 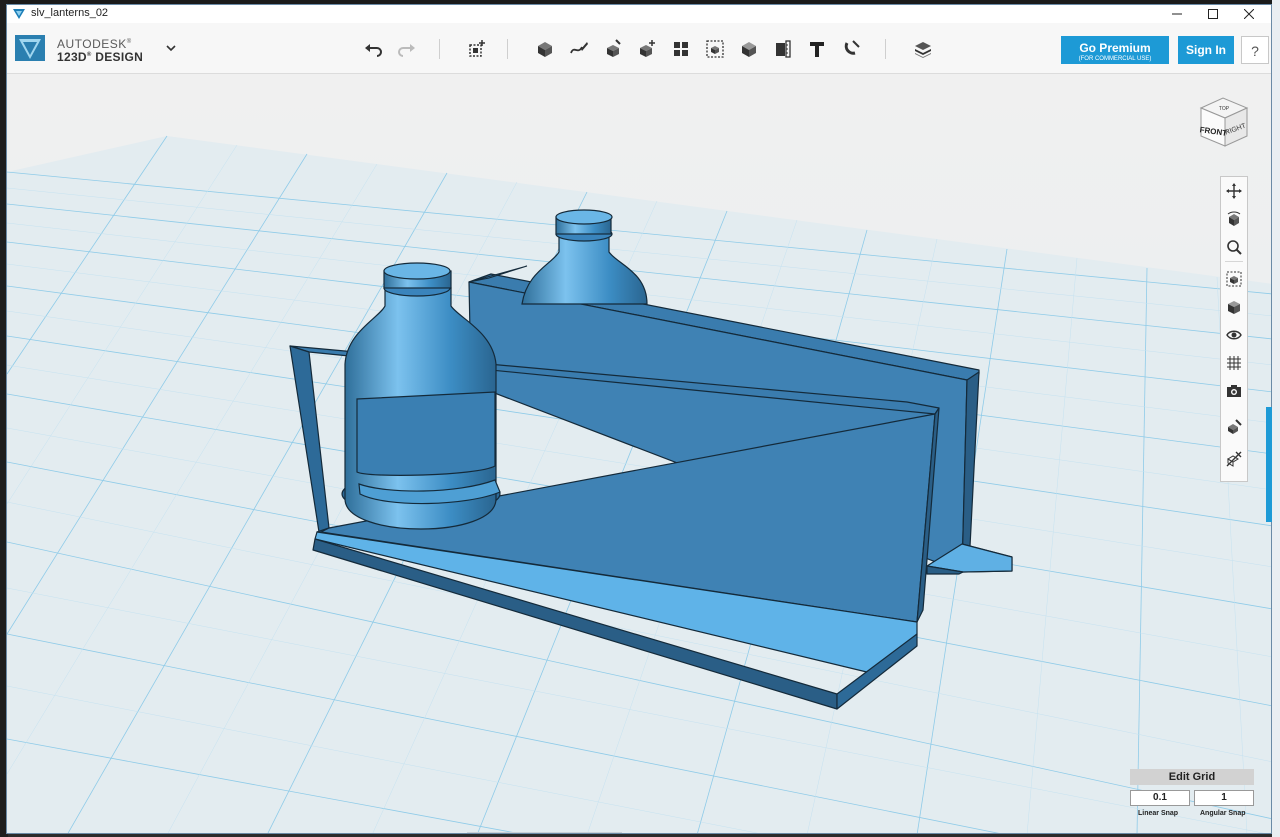 I want to click on grid-toggle-icon, so click(x=1234, y=363).